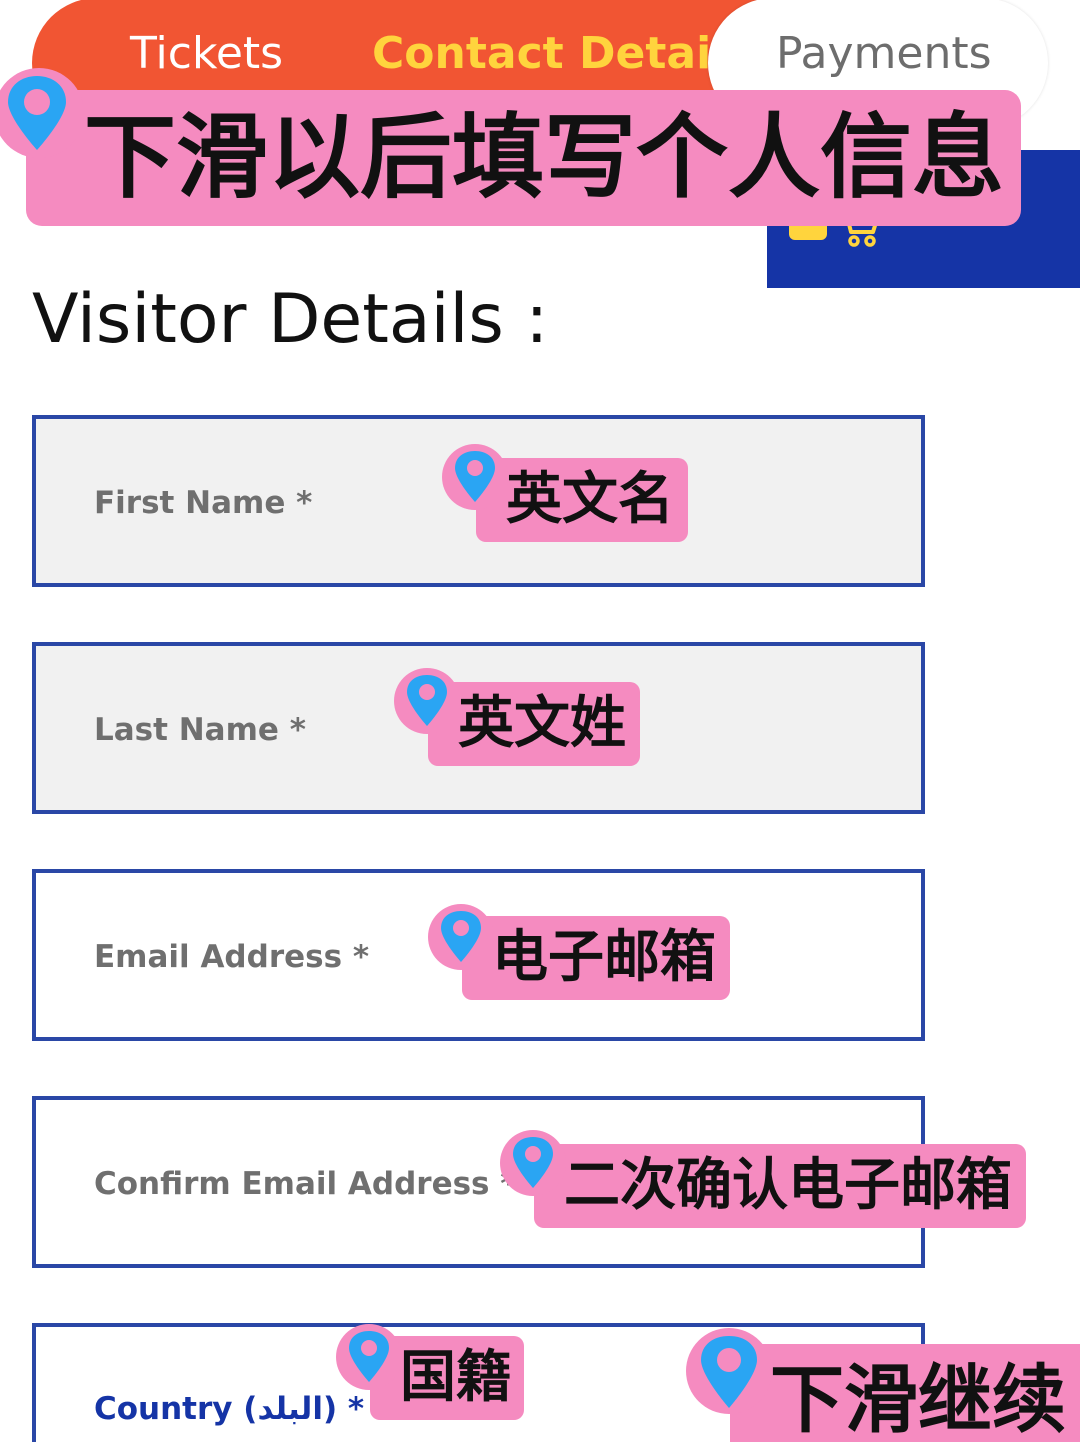  Describe the element at coordinates (562, 54) in the screenshot. I see `tab-contact-details: Contact Details` at that location.